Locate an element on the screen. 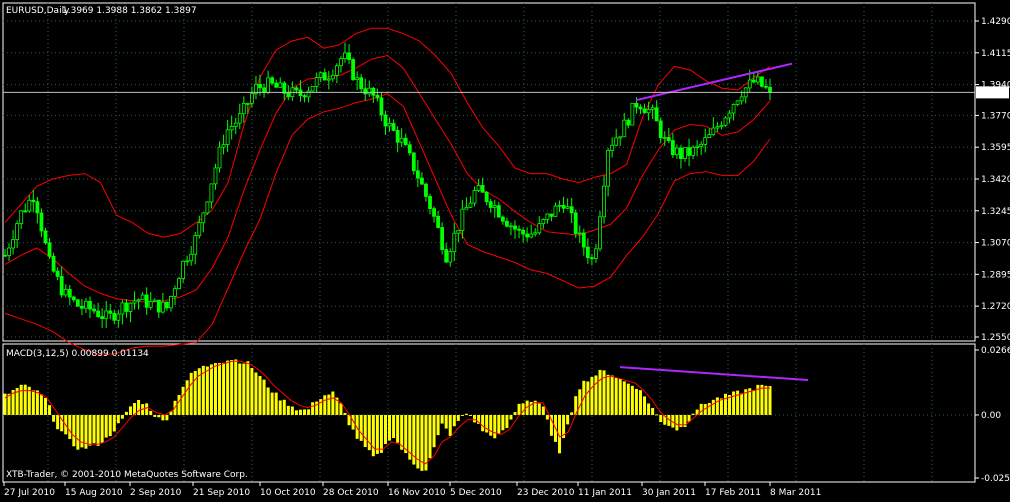 The width and height of the screenshot is (1010, 502). macd-trendline is located at coordinates (714, 374).